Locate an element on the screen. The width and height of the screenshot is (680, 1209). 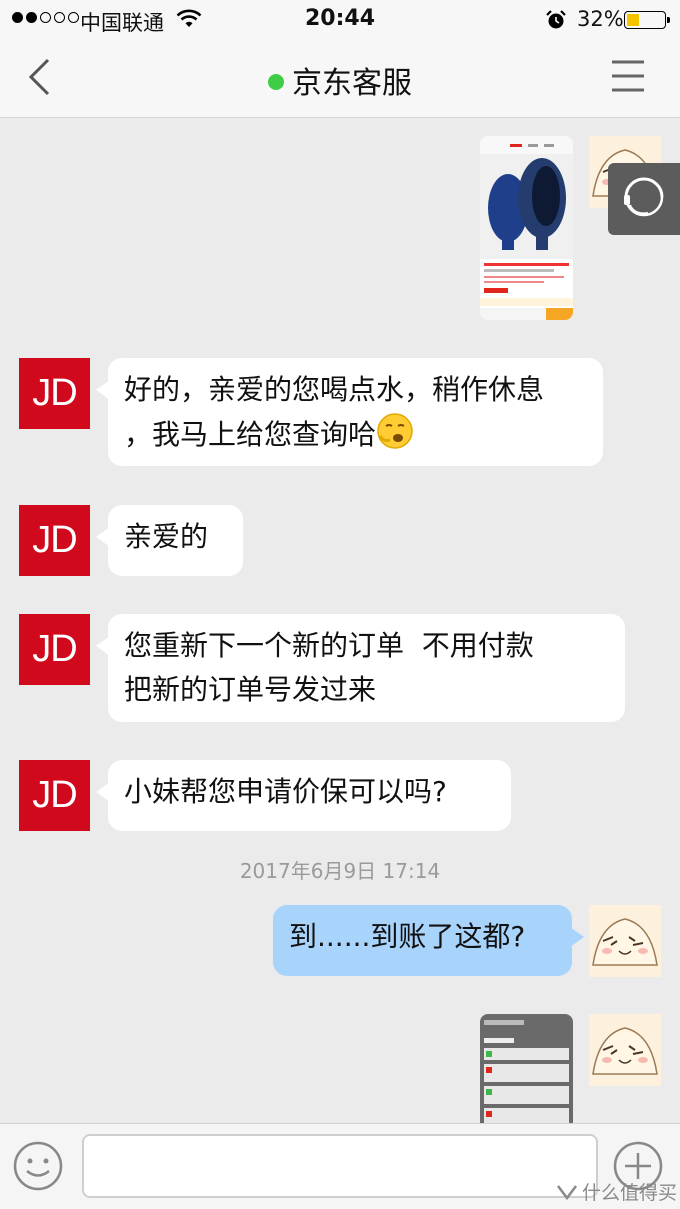
status-bar: 中国联通 20:44 32% is located at coordinates (340, 20).